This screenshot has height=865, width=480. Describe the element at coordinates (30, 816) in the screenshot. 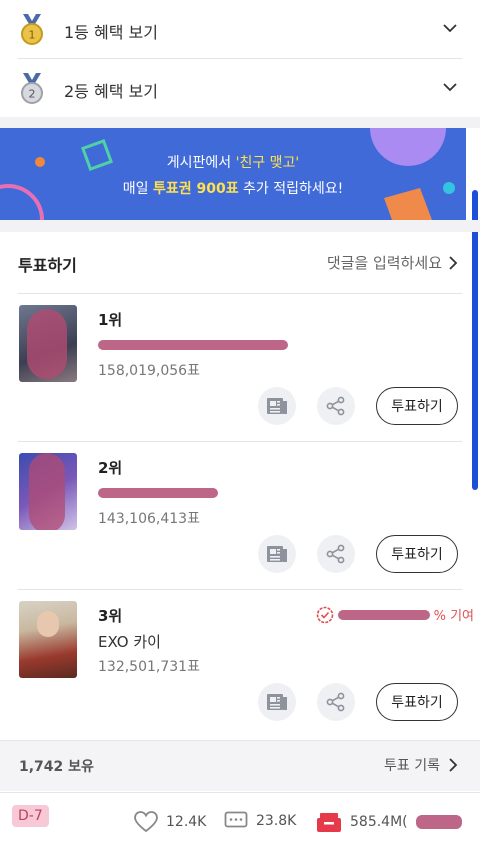

I see `dday-badge: D-7` at that location.